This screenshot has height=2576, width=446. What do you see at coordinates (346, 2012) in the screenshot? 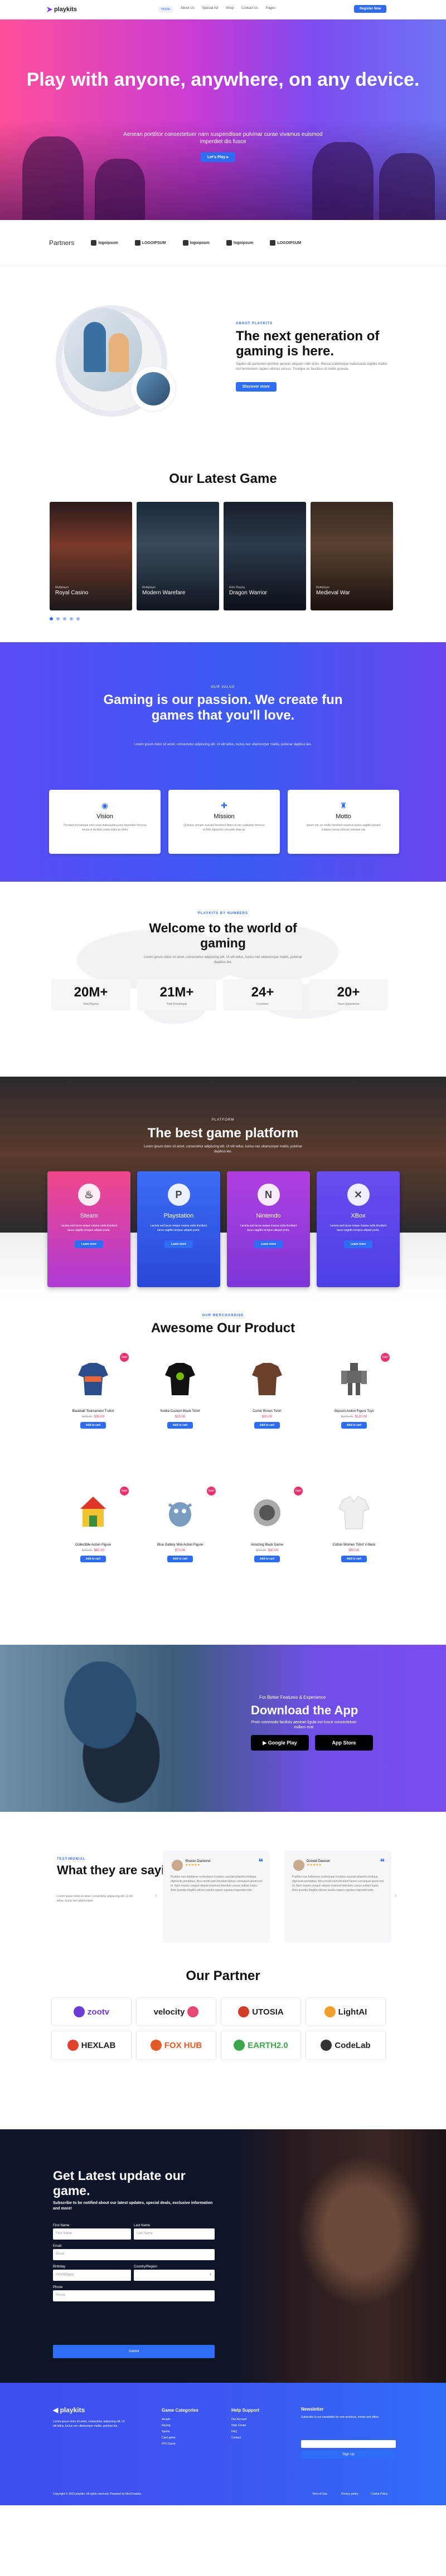
I see `partner-logo-lightai: LightAI` at bounding box center [346, 2012].